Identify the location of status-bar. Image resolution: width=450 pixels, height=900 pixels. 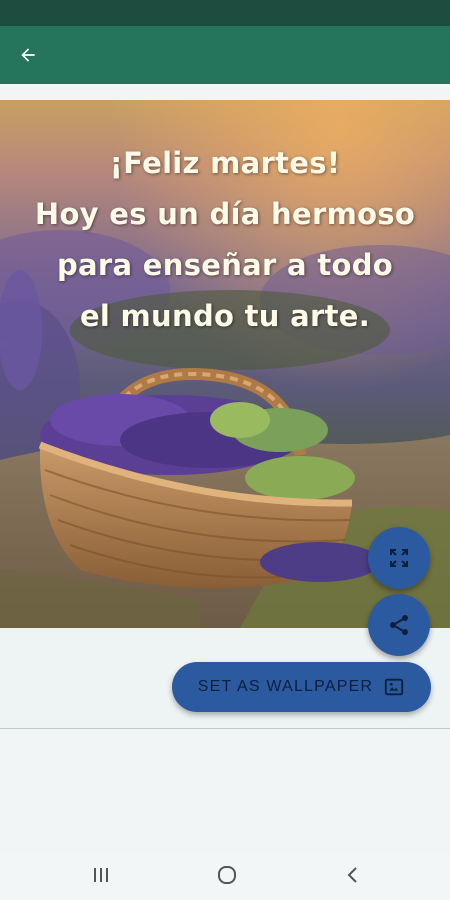
(225, 13).